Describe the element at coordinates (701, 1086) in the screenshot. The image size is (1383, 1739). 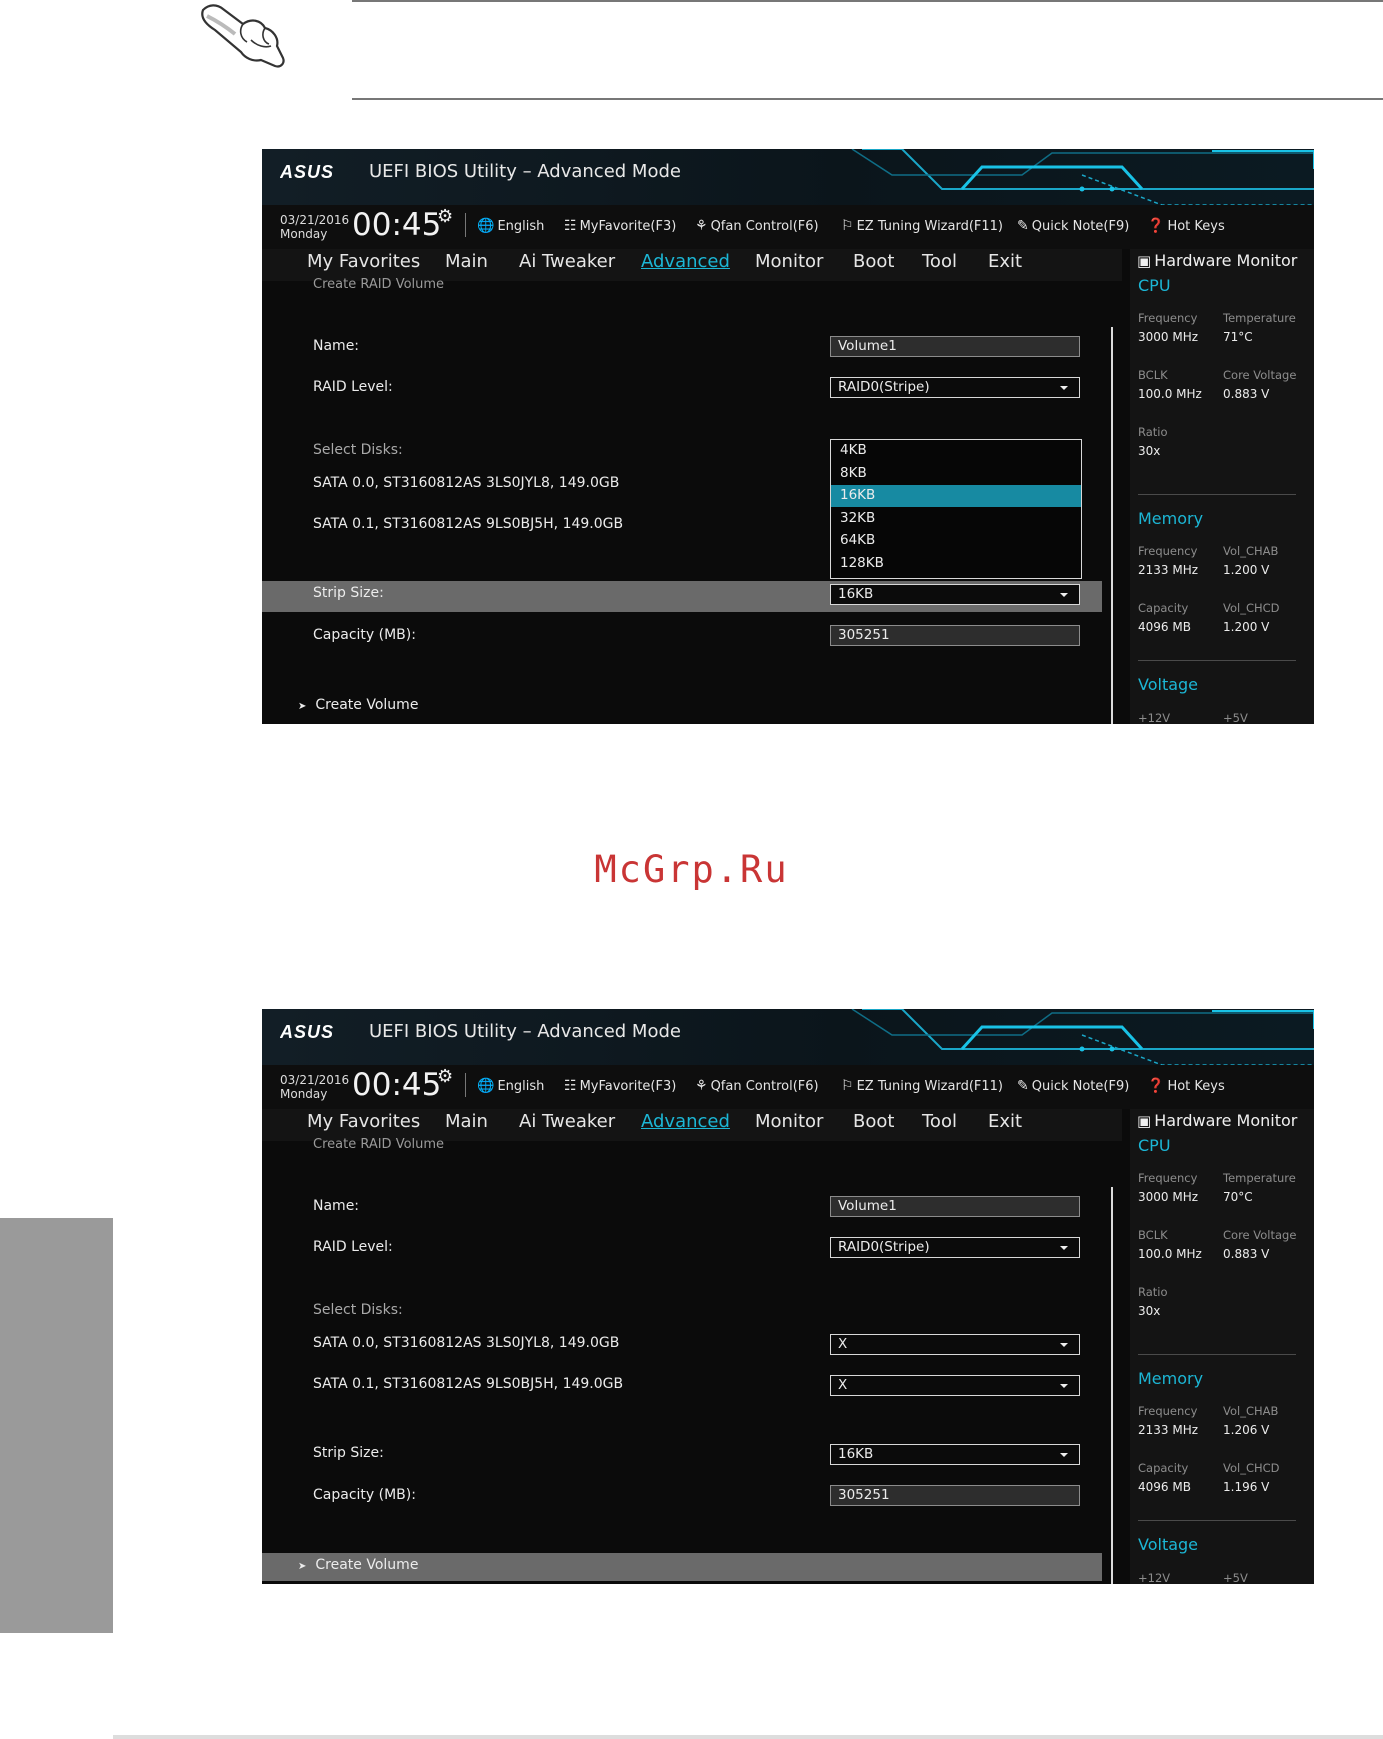
I see `fan-icon: ⚘` at that location.